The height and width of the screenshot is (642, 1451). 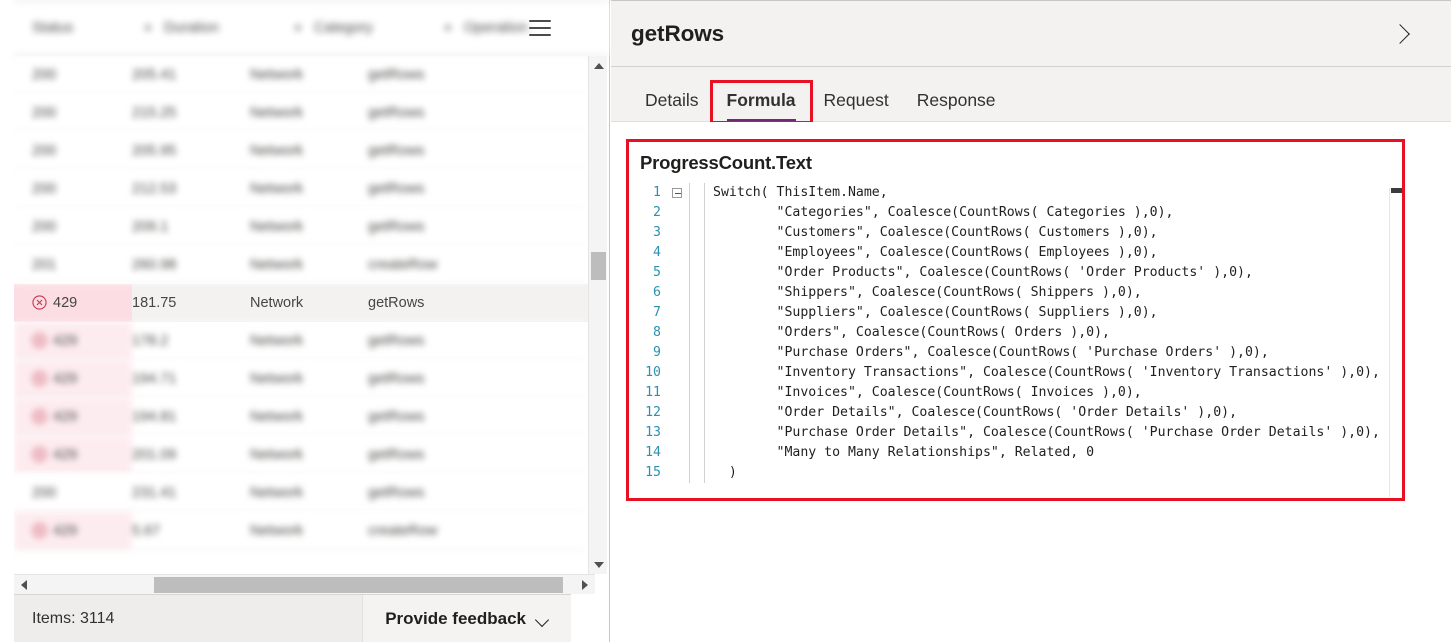 I want to click on code-vertical-scrollbar, so click(x=1395, y=342).